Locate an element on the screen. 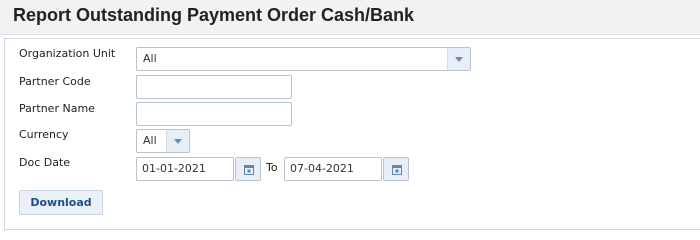 The image size is (700, 240). partner-code-label: Partner Code is located at coordinates (55, 81).